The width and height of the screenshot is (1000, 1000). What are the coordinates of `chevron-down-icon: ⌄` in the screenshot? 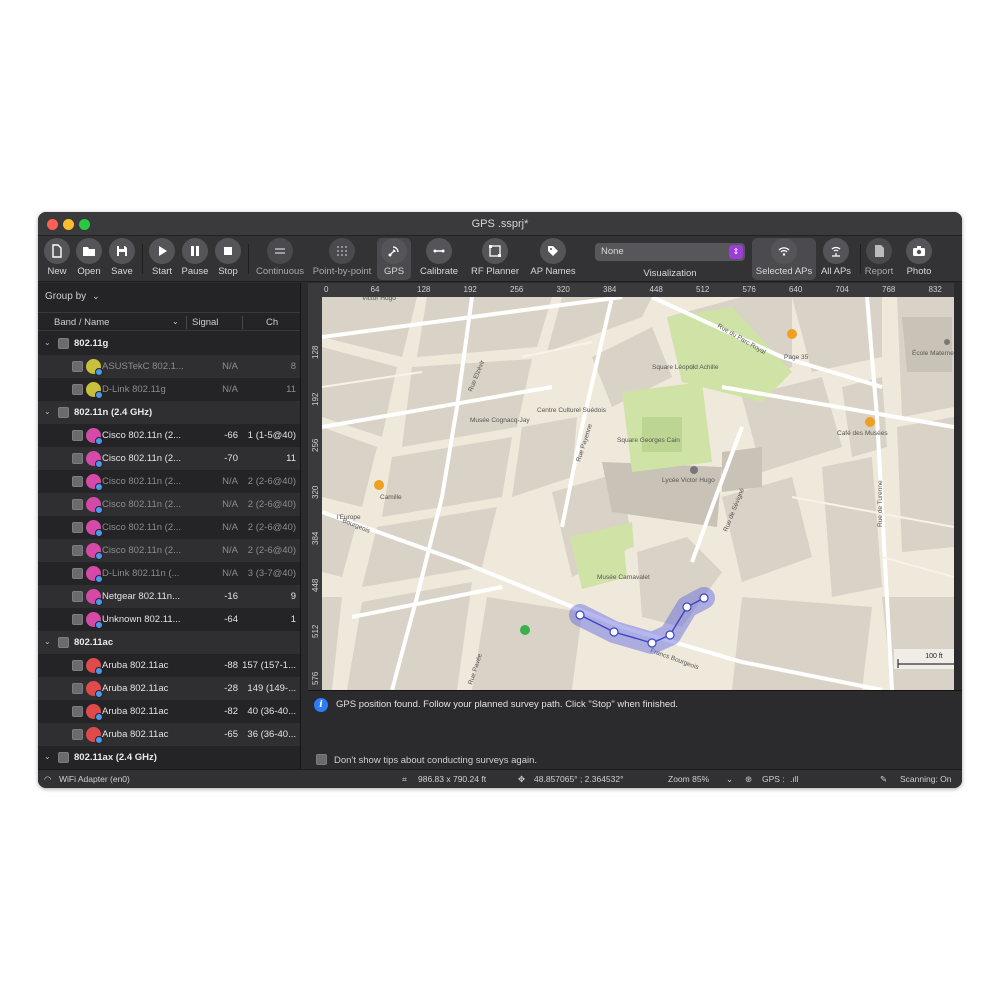 It's located at (96, 296).